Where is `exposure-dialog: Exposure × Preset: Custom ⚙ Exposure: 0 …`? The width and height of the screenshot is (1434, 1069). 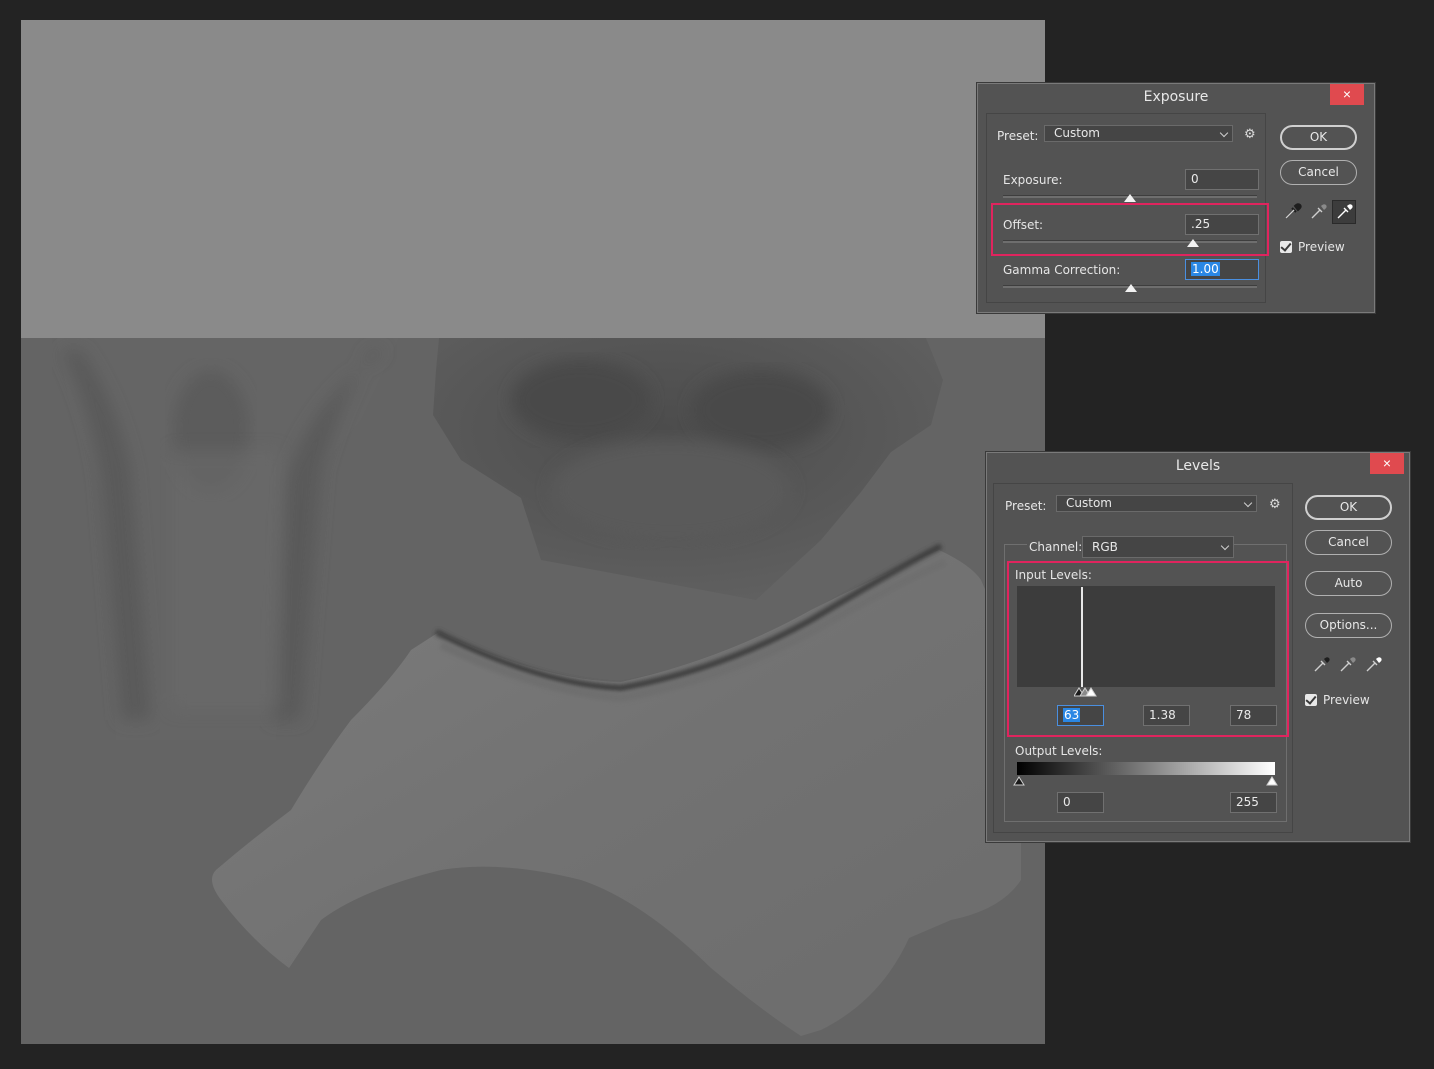 exposure-dialog: Exposure × Preset: Custom ⚙ Exposure: 0 … is located at coordinates (1176, 198).